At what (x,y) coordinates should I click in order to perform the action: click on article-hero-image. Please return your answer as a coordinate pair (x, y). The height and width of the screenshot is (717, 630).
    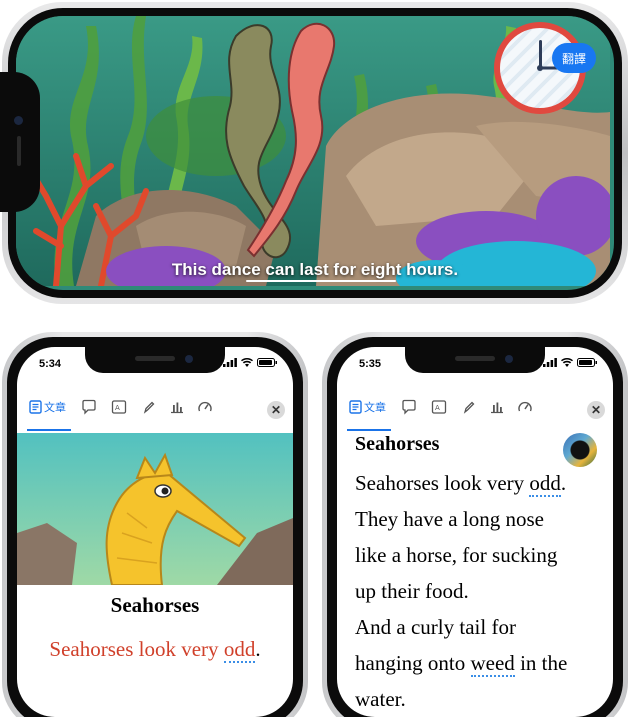
    Looking at the image, I should click on (155, 509).